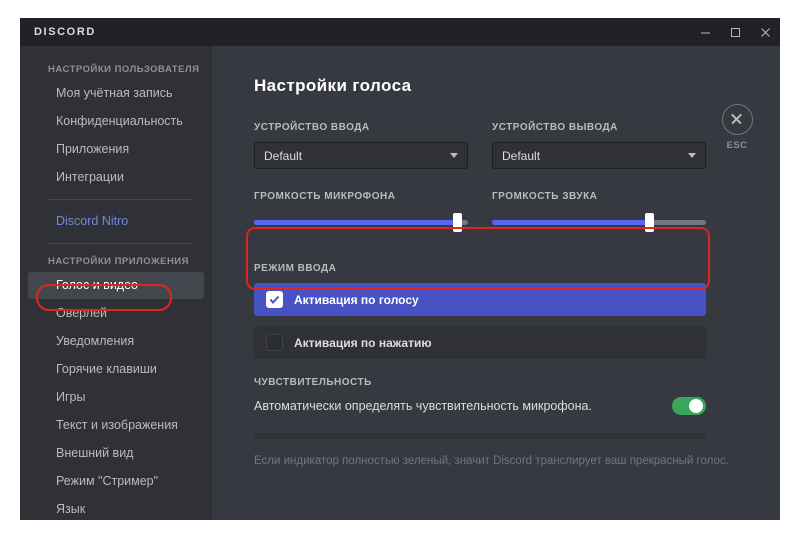 This screenshot has height=538, width=800. What do you see at coordinates (356, 299) in the screenshot?
I see `input-mode-option-label: Активация по голосу` at bounding box center [356, 299].